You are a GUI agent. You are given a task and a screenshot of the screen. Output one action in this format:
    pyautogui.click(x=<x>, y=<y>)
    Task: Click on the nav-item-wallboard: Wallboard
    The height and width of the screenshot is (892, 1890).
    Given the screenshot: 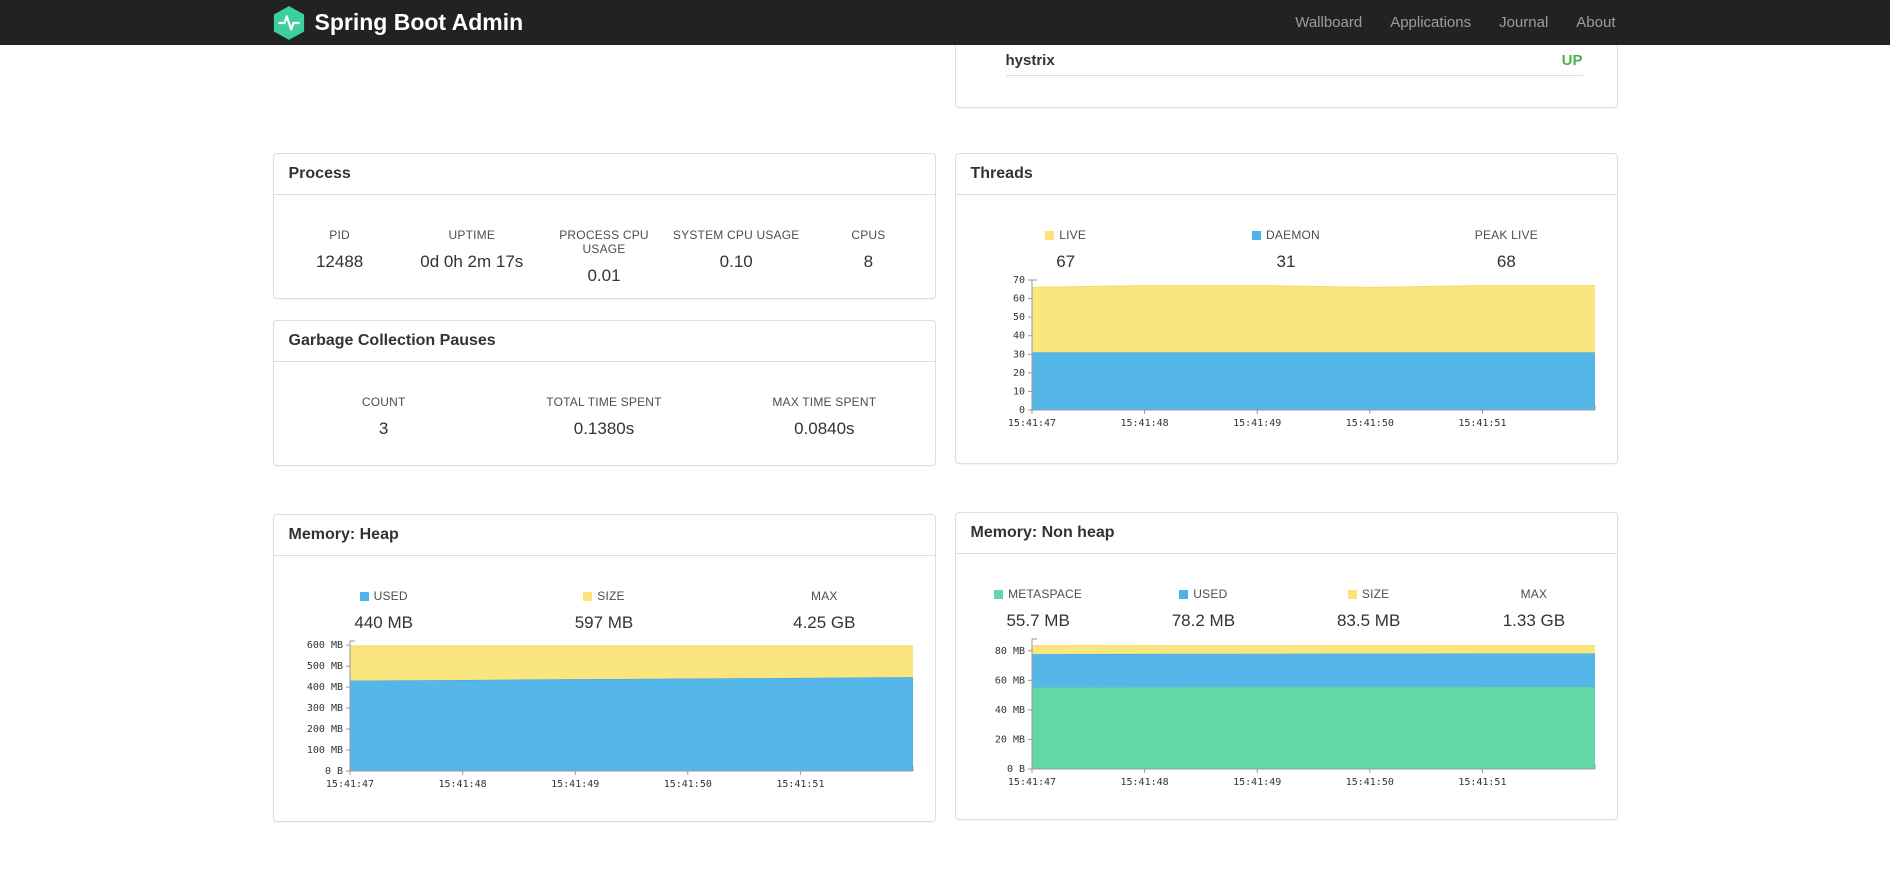 What is the action you would take?
    pyautogui.click(x=1328, y=22)
    